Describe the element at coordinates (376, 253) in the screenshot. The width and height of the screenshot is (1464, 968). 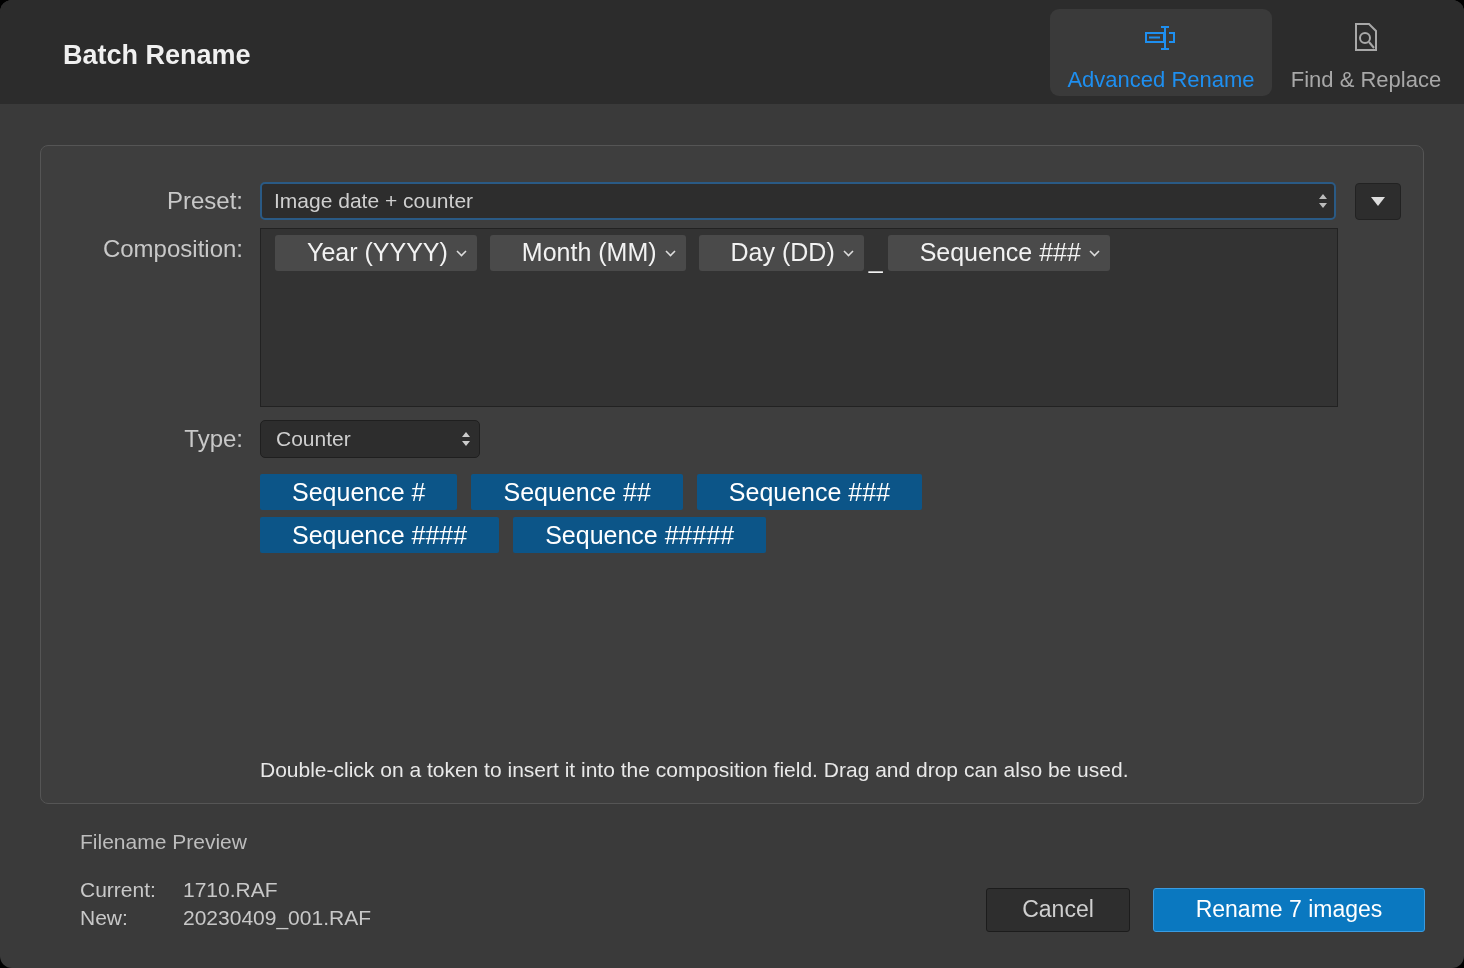
I see `composition-token: Year (YYYY)` at that location.